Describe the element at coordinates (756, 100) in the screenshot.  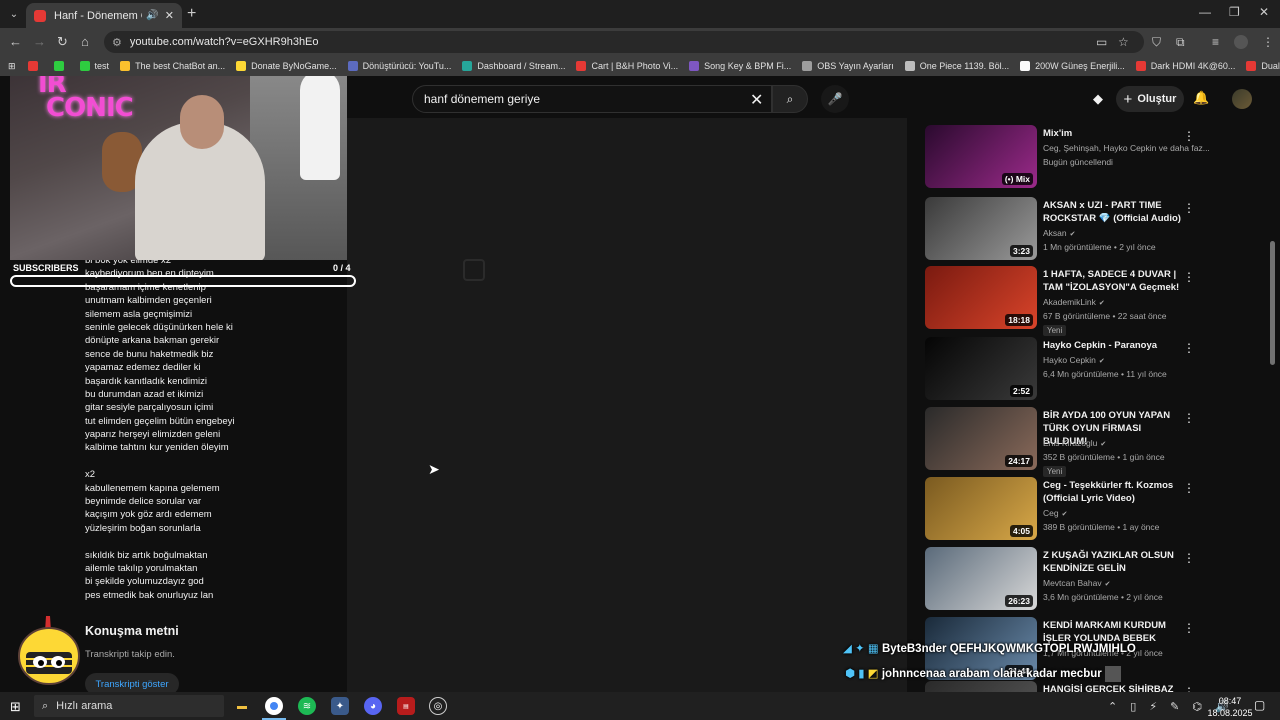
I see `clear-search-icon: ✕` at that location.